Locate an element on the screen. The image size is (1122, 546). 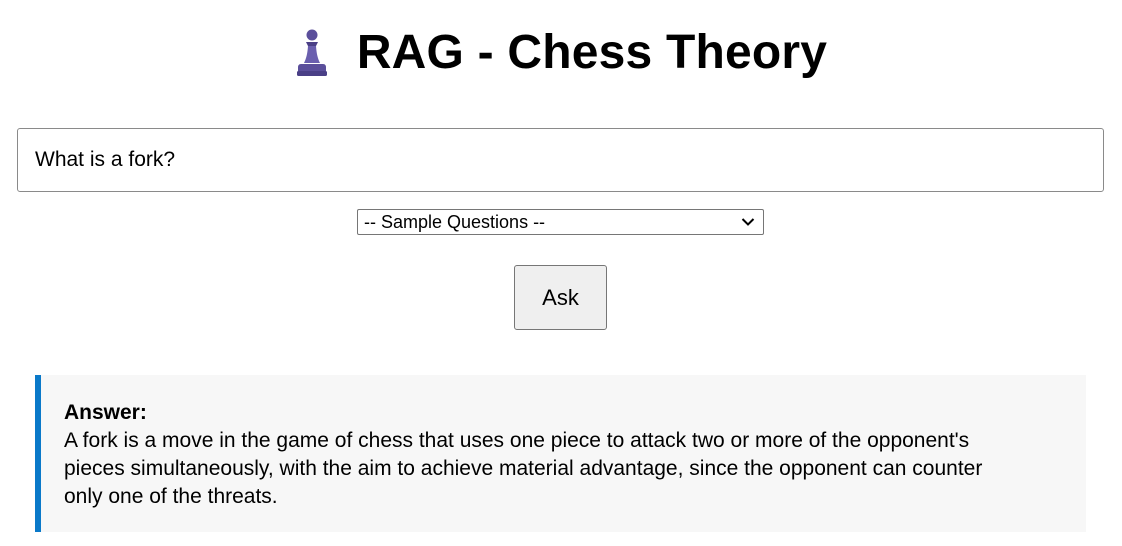
chevron-down-icon is located at coordinates (748, 222).